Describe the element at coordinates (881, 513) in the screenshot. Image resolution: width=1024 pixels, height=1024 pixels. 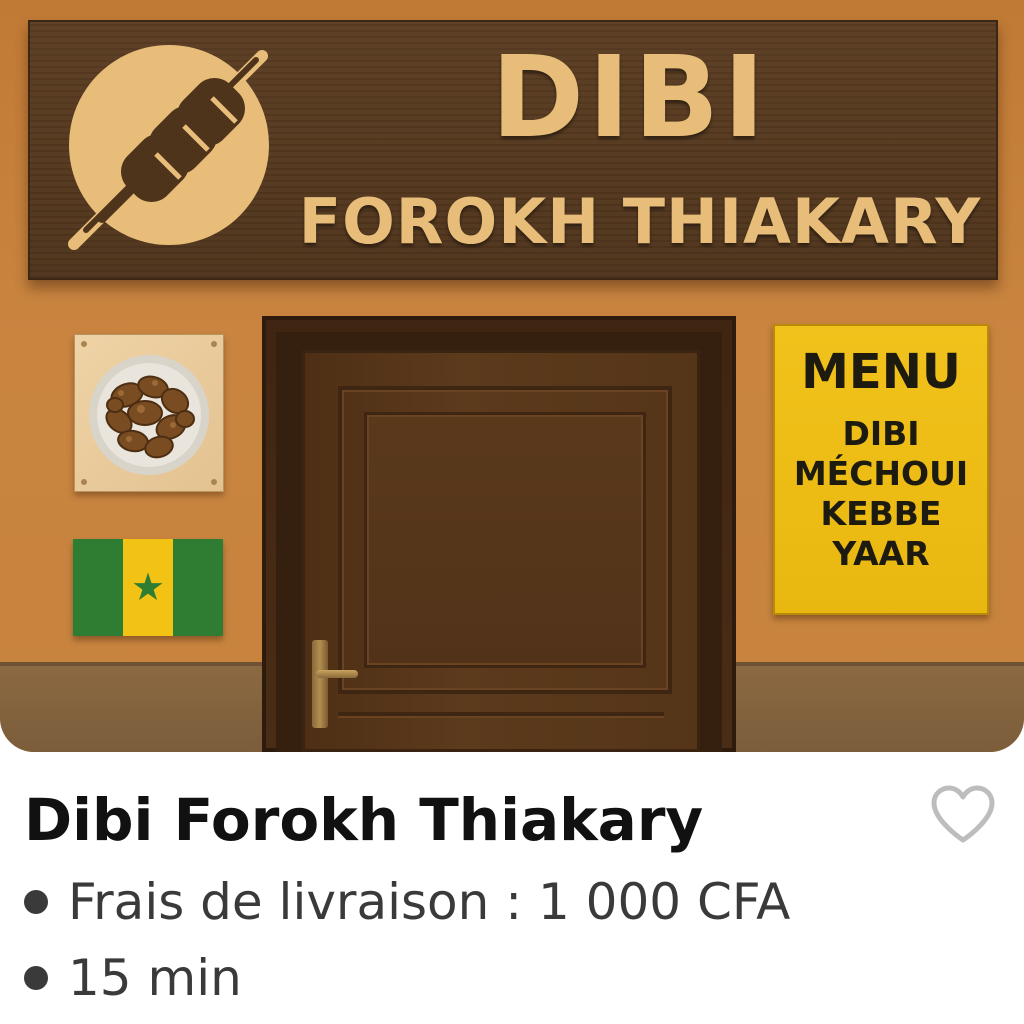
I see `menu-item: KEBBE` at that location.